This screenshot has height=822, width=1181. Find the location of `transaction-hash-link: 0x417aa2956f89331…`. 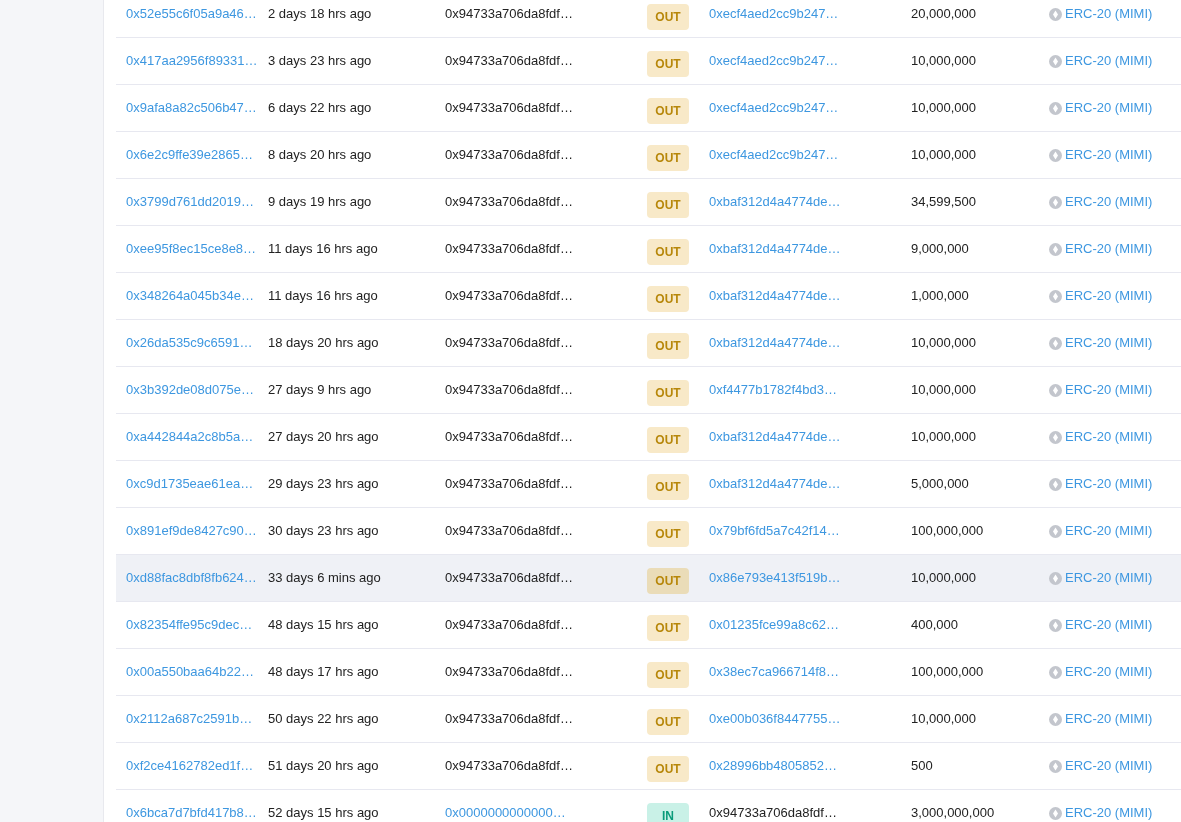

transaction-hash-link: 0x417aa2956f89331… is located at coordinates (192, 61).